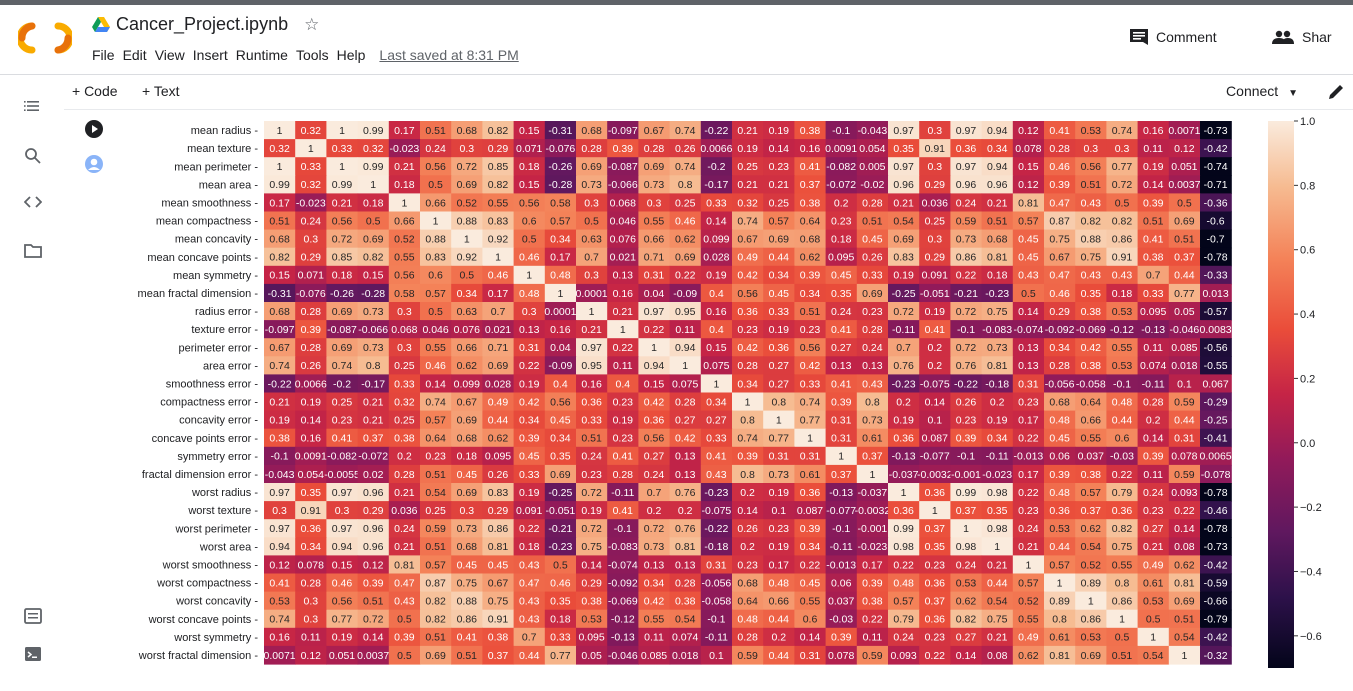 This screenshot has width=1353, height=691. Describe the element at coordinates (1122, 239) in the screenshot. I see `cell-value: 0.86` at that location.